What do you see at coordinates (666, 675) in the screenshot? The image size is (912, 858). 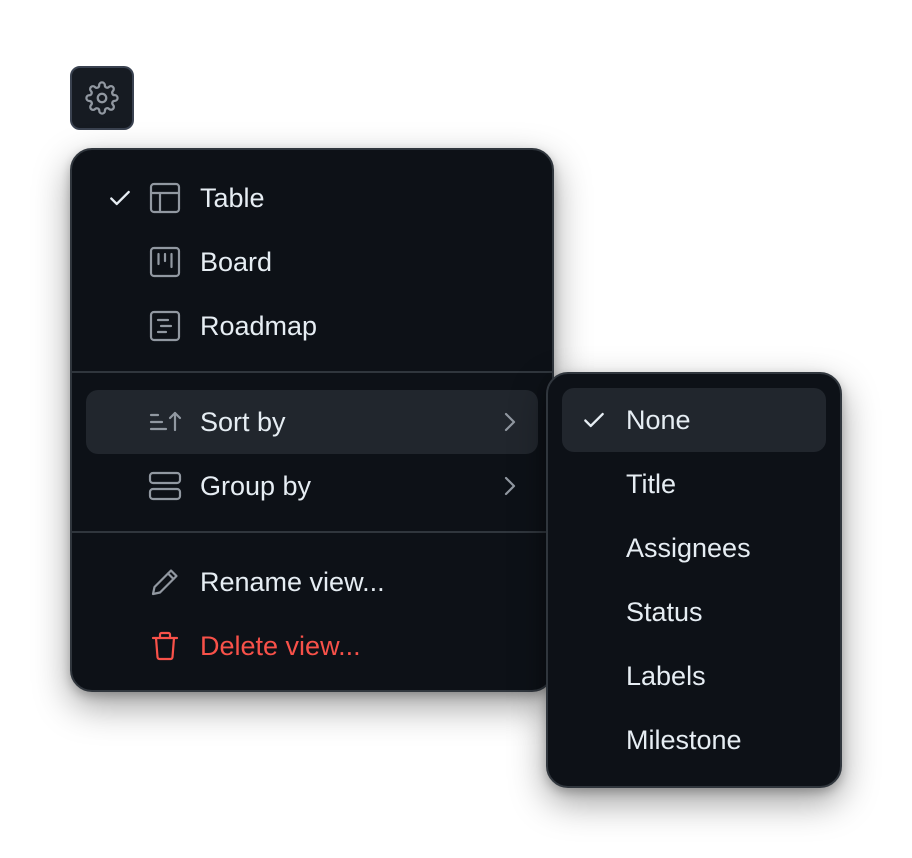 I see `sort-option-label: Labels` at bounding box center [666, 675].